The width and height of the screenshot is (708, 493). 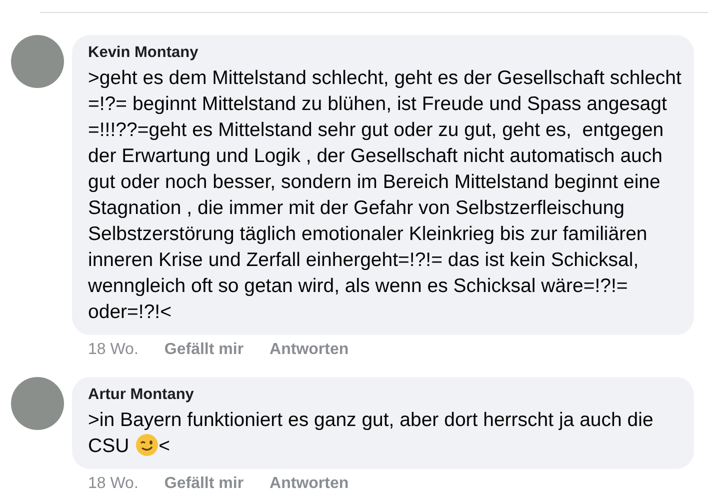 What do you see at coordinates (384, 53) in the screenshot?
I see `author-name: Kevin Montany` at bounding box center [384, 53].